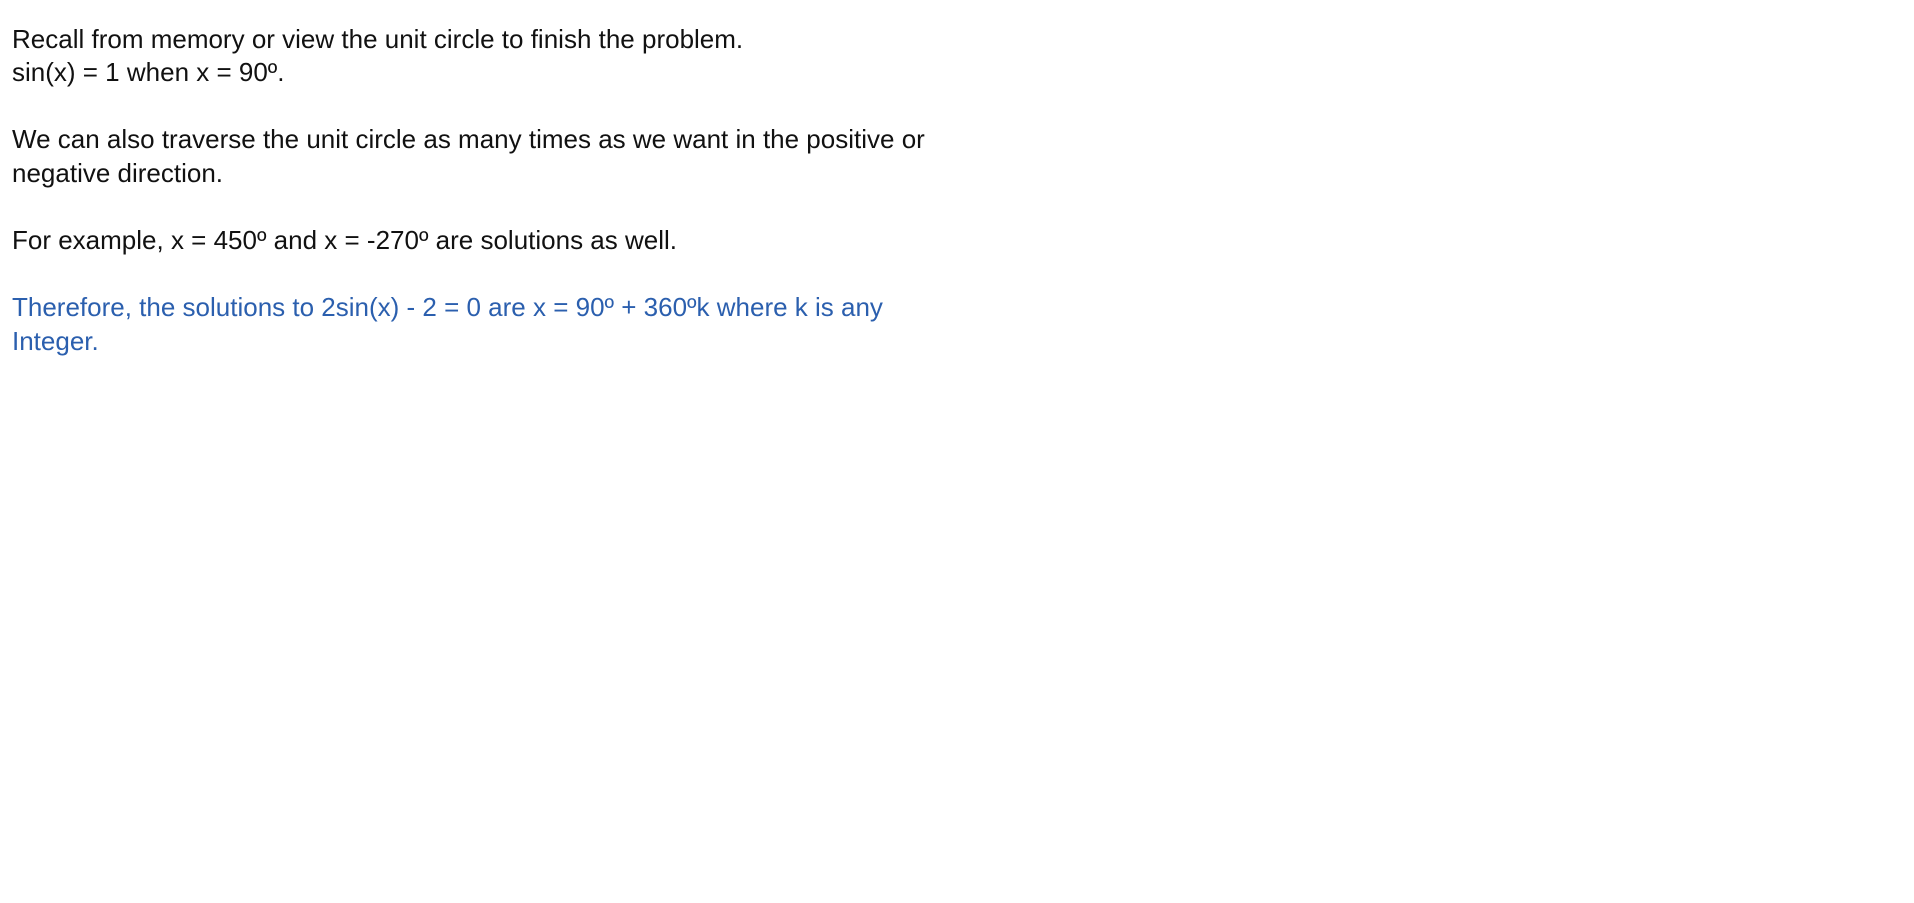  What do you see at coordinates (118, 173) in the screenshot?
I see `text-line: negative direction.` at bounding box center [118, 173].